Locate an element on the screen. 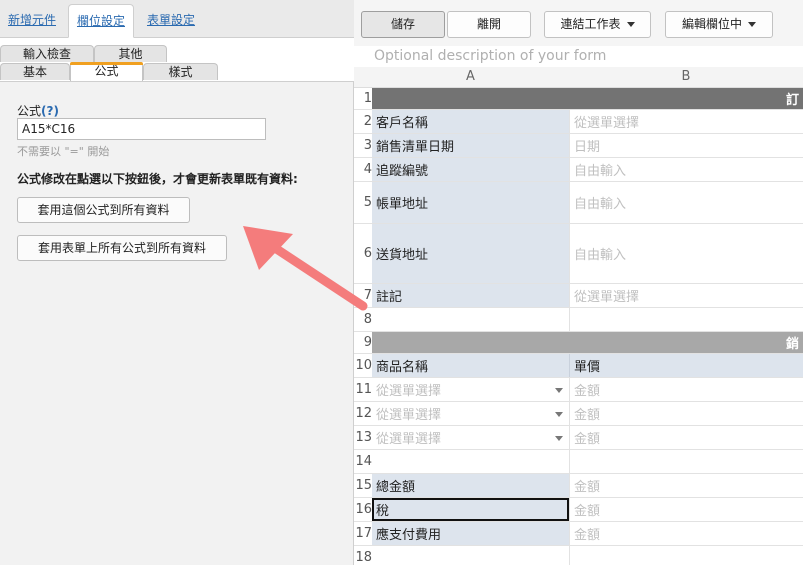 The height and width of the screenshot is (565, 803). cell-a3: 銷售清單日期 is located at coordinates (470, 145).